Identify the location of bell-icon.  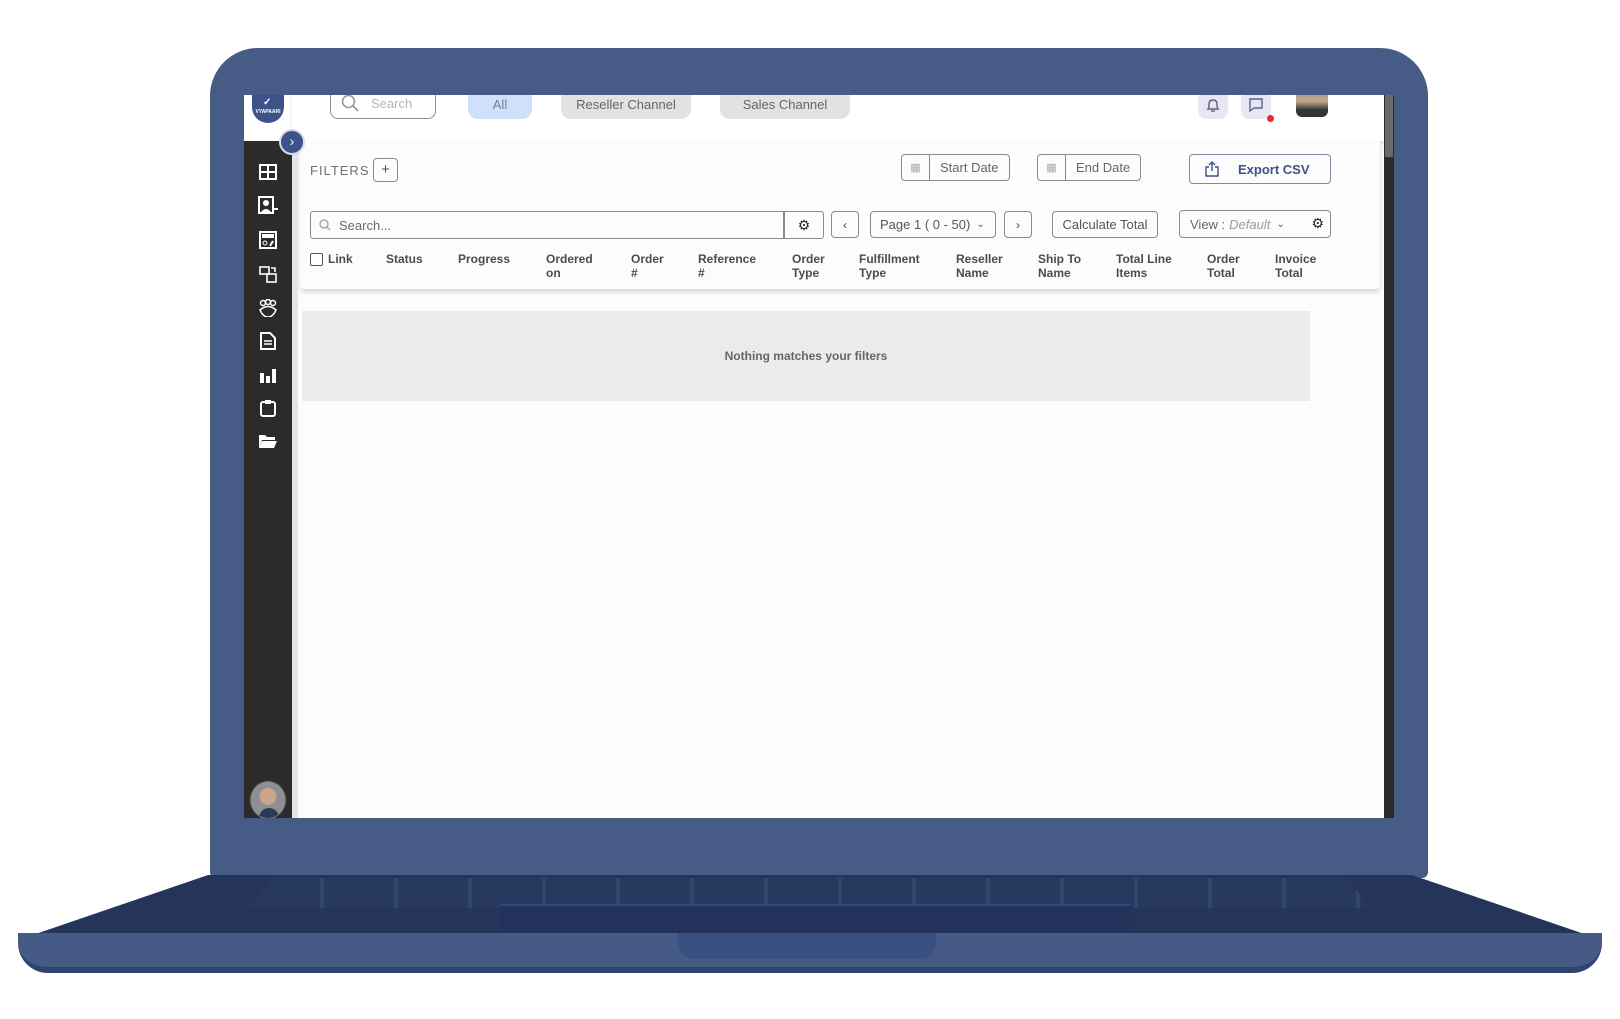
(1213, 105).